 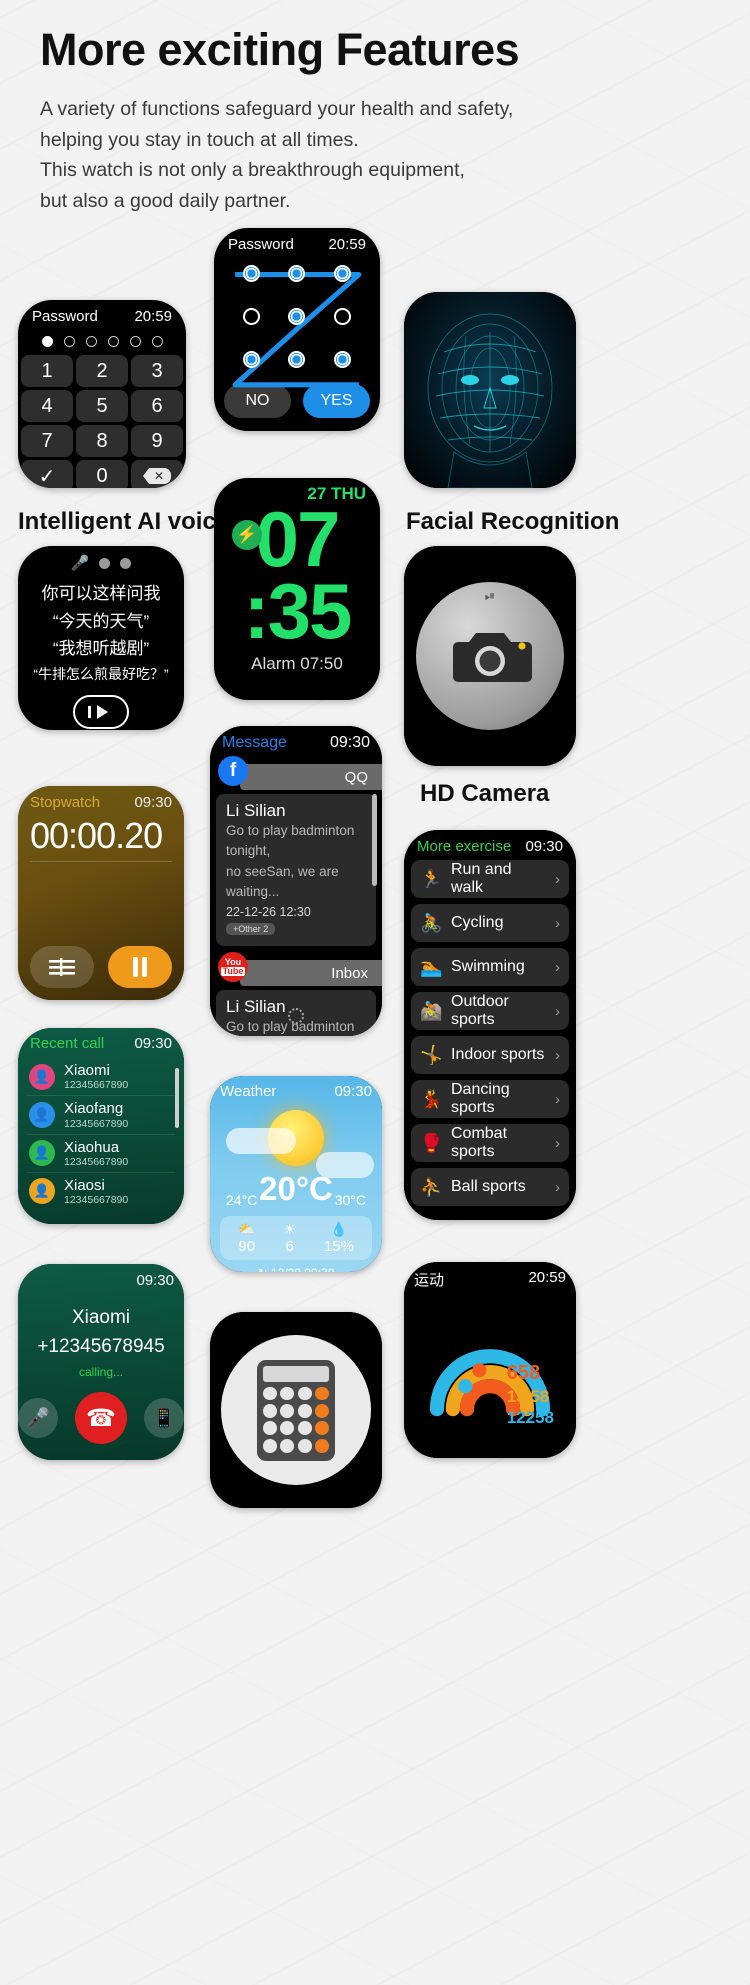 What do you see at coordinates (102, 406) in the screenshot?
I see `key-5: 5` at bounding box center [102, 406].